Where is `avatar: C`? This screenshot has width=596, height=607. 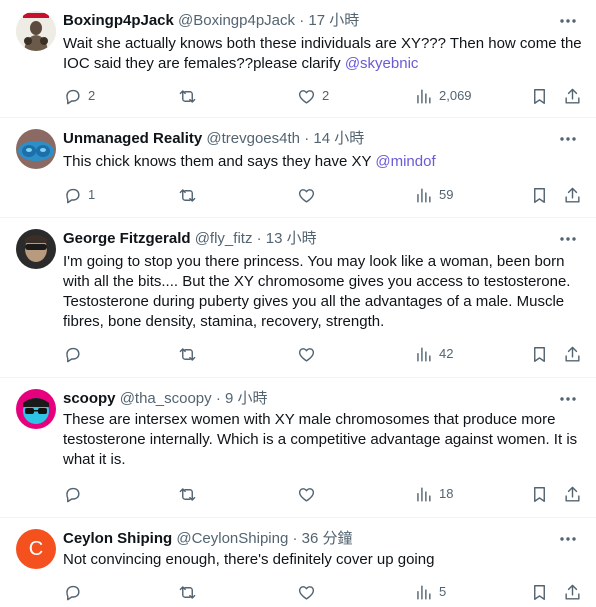
avatar: C is located at coordinates (36, 549).